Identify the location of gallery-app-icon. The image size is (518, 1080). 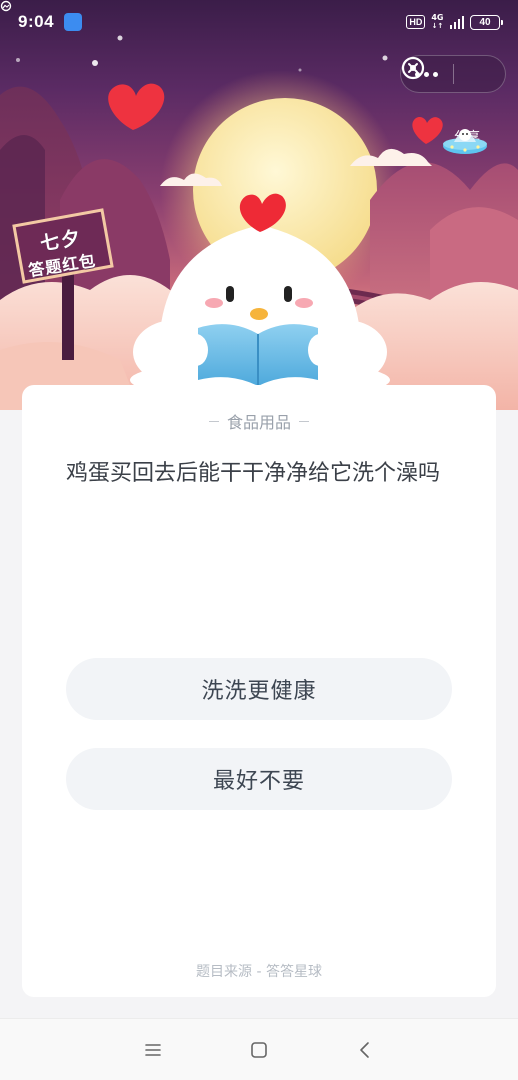
(41, 15).